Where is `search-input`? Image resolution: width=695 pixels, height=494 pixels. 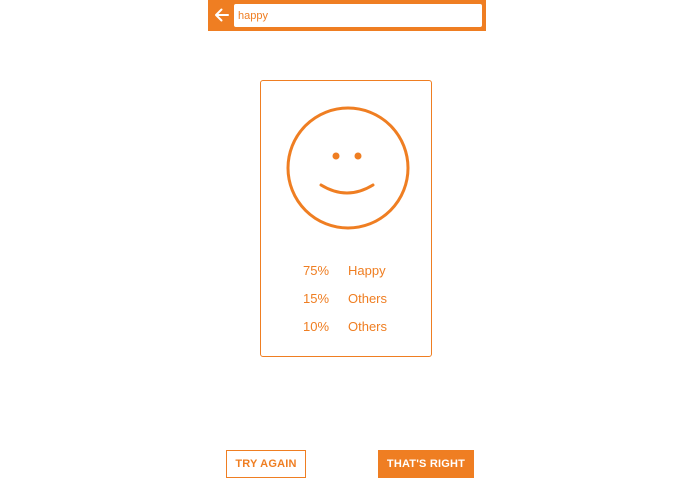 search-input is located at coordinates (358, 15).